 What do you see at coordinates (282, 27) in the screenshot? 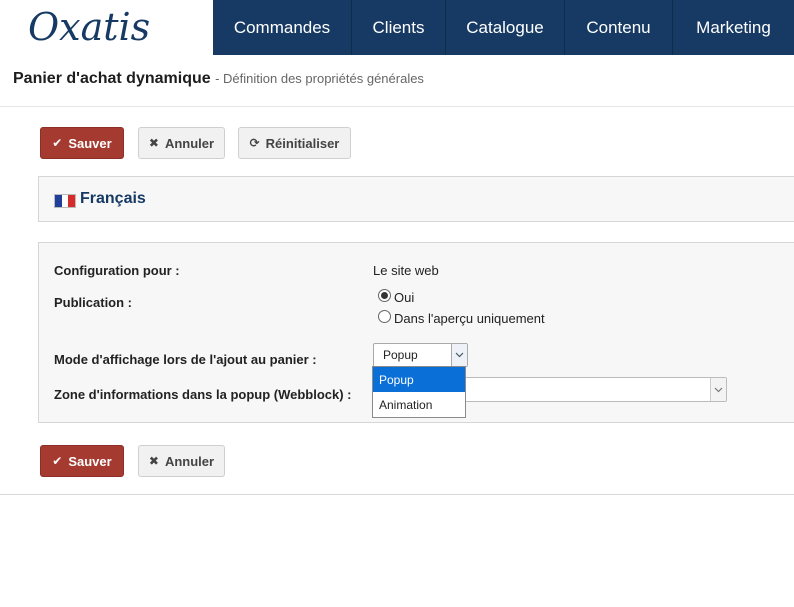
I see `nav-commandes: Commandes` at bounding box center [282, 27].